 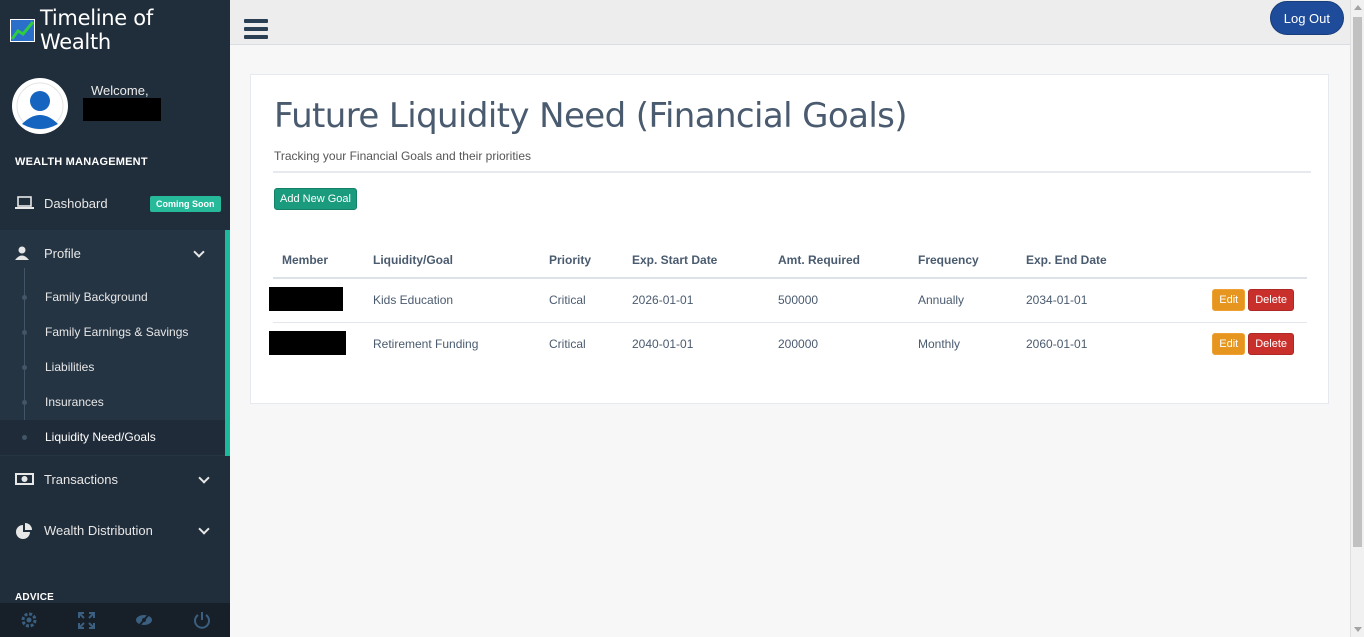 What do you see at coordinates (323, 261) in the screenshot?
I see `column-header: Member` at bounding box center [323, 261].